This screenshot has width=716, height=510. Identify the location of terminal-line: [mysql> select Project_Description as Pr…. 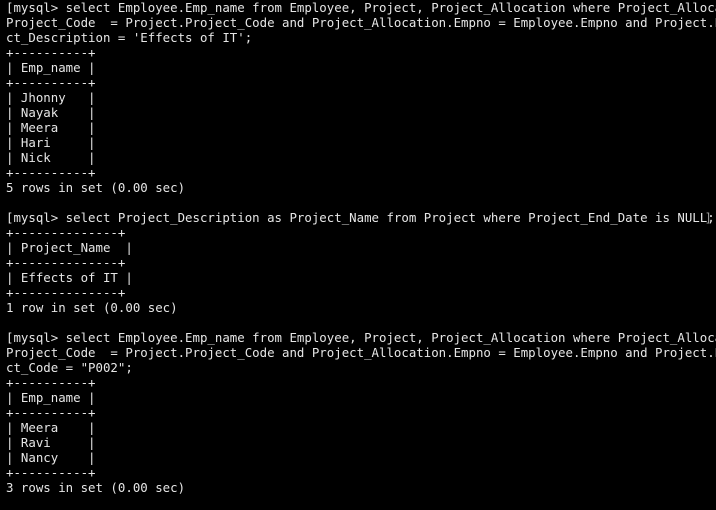
(361, 217).